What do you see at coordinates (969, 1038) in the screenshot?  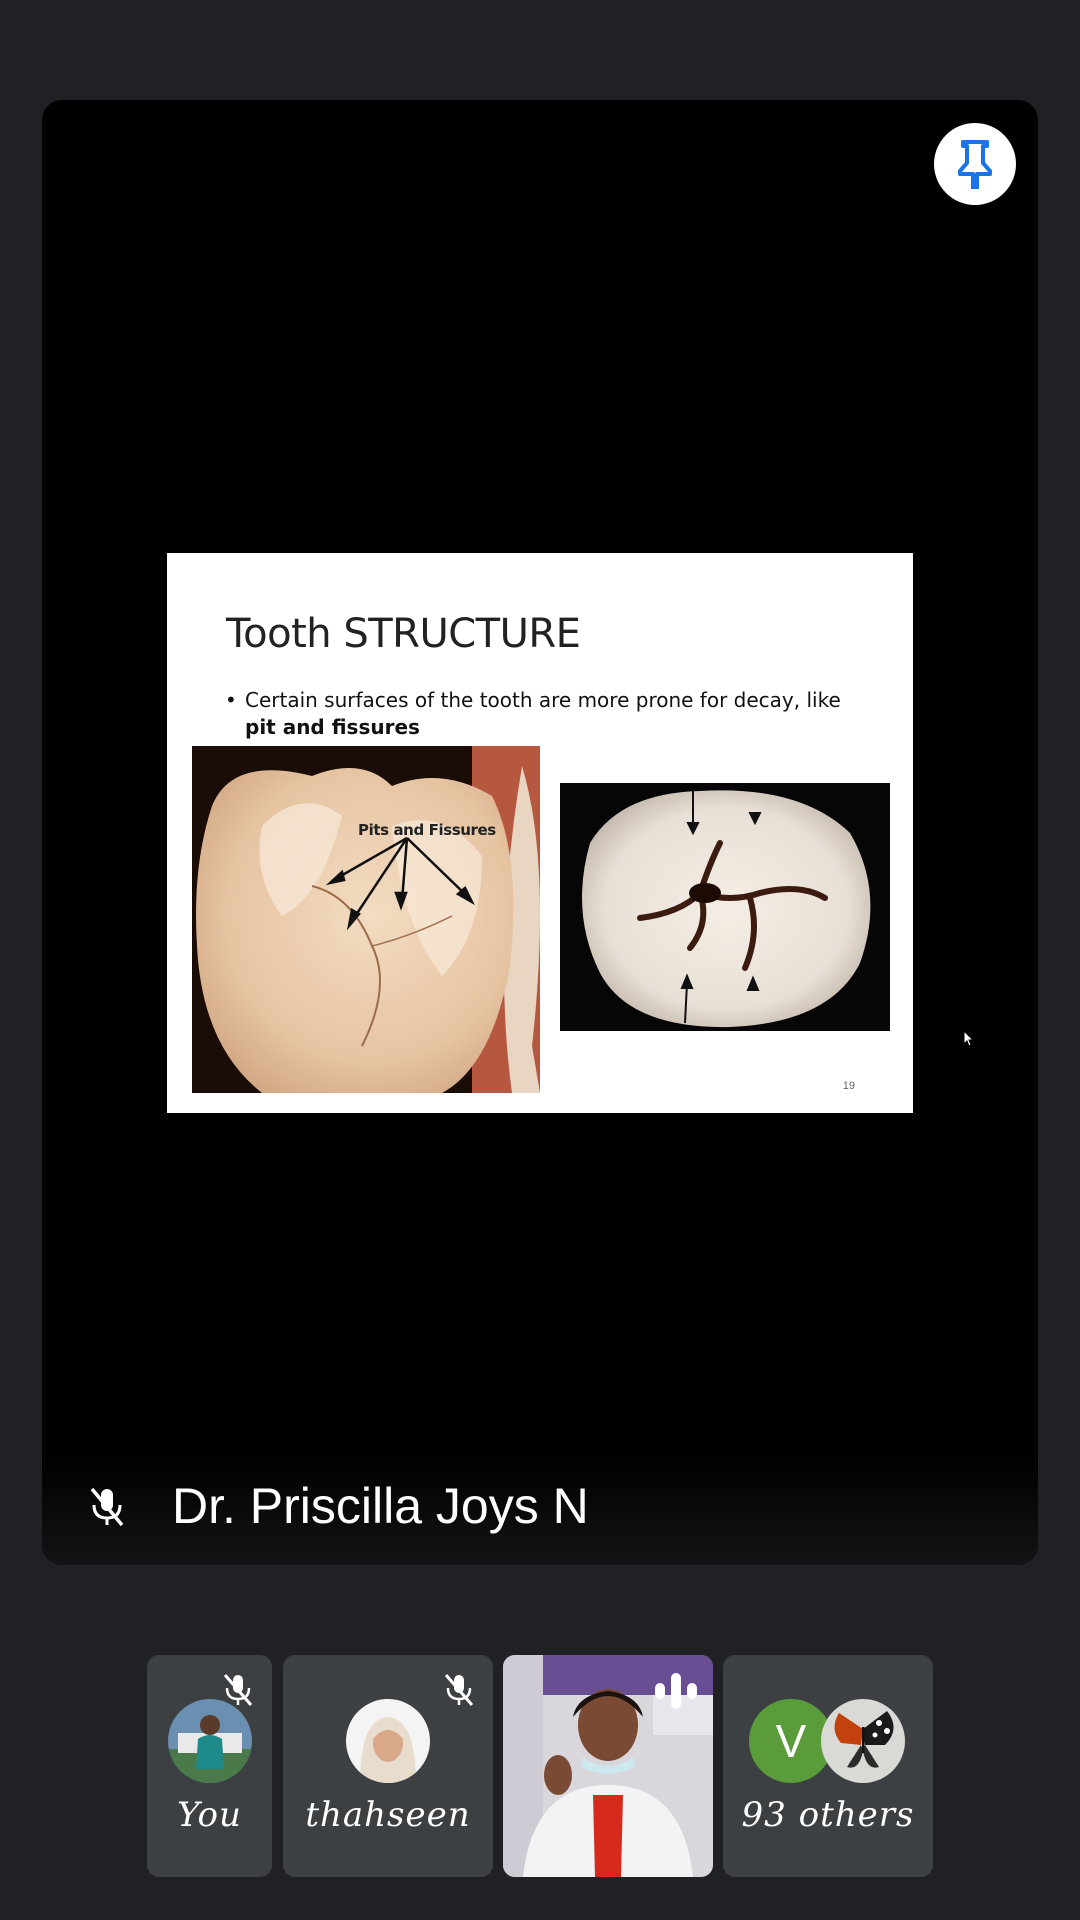 I see `mouse-cursor-icon` at bounding box center [969, 1038].